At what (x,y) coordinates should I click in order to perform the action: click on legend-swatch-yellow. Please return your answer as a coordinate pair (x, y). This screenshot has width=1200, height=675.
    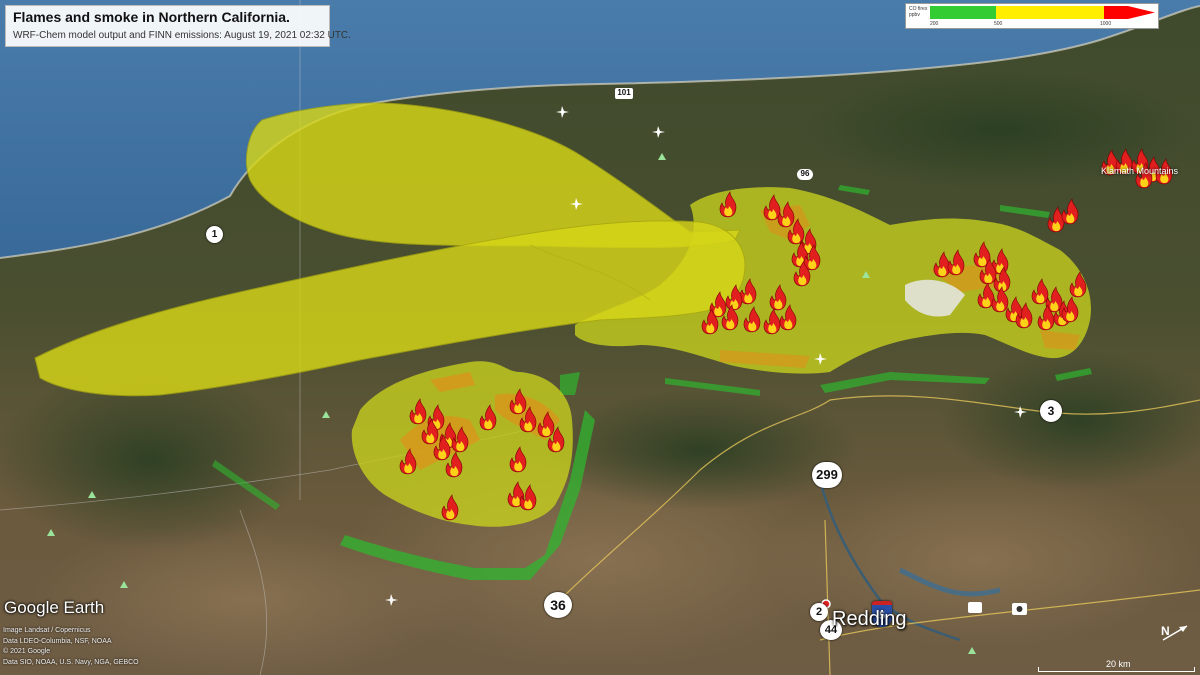
    Looking at the image, I should click on (1050, 12).